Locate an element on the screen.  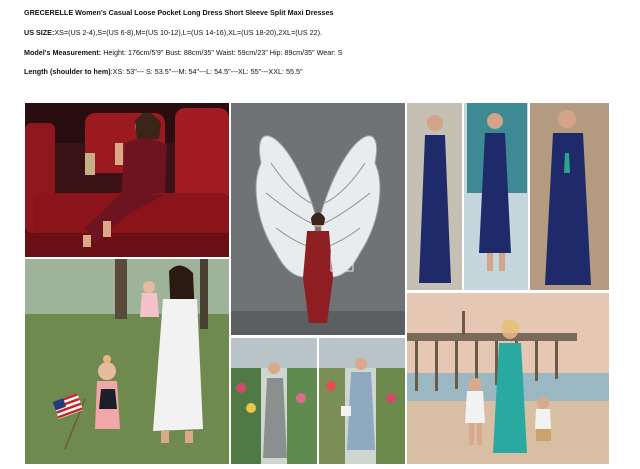
photo-angel-wings-mural is located at coordinates (318, 219).